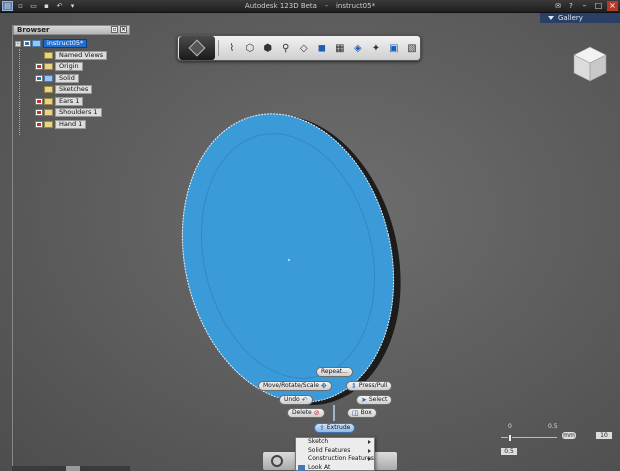 This screenshot has height=471, width=620. What do you see at coordinates (277, 461) in the screenshot?
I see `orbit-nav-icon` at bounding box center [277, 461].